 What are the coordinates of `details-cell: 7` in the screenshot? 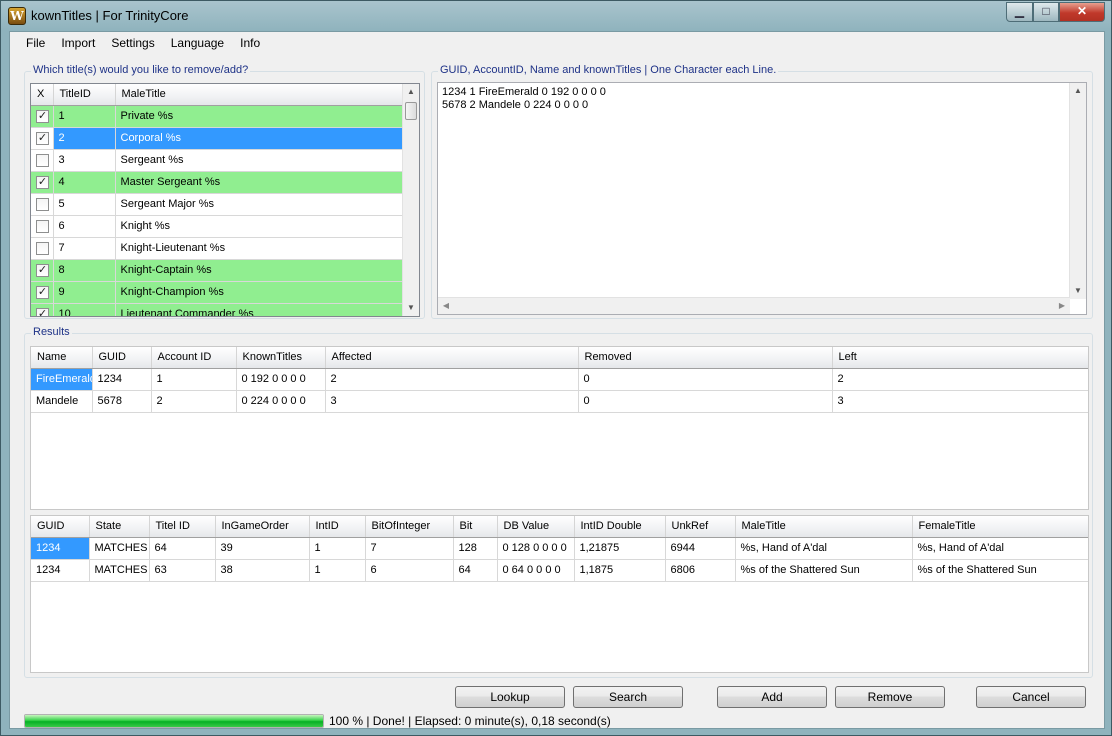 It's located at (409, 548).